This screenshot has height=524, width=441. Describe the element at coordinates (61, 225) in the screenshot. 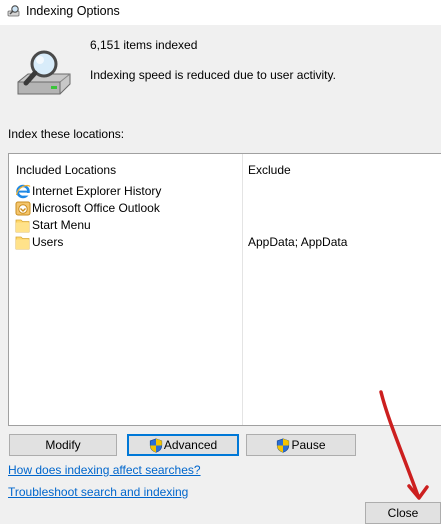

I see `location-label: Start Menu` at that location.